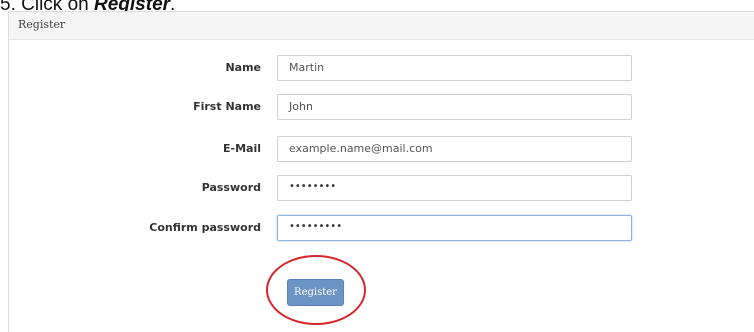 Image resolution: width=754 pixels, height=332 pixels. I want to click on name-input: Martin, so click(454, 68).